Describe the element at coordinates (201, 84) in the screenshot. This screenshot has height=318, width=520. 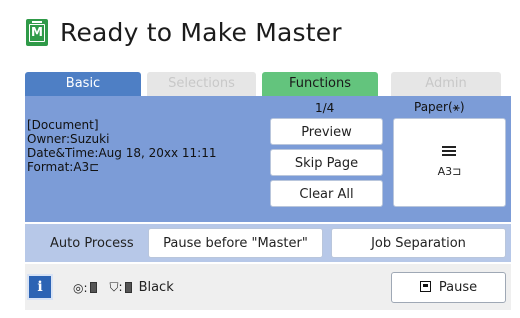
I see `tab-selections: Selections` at that location.